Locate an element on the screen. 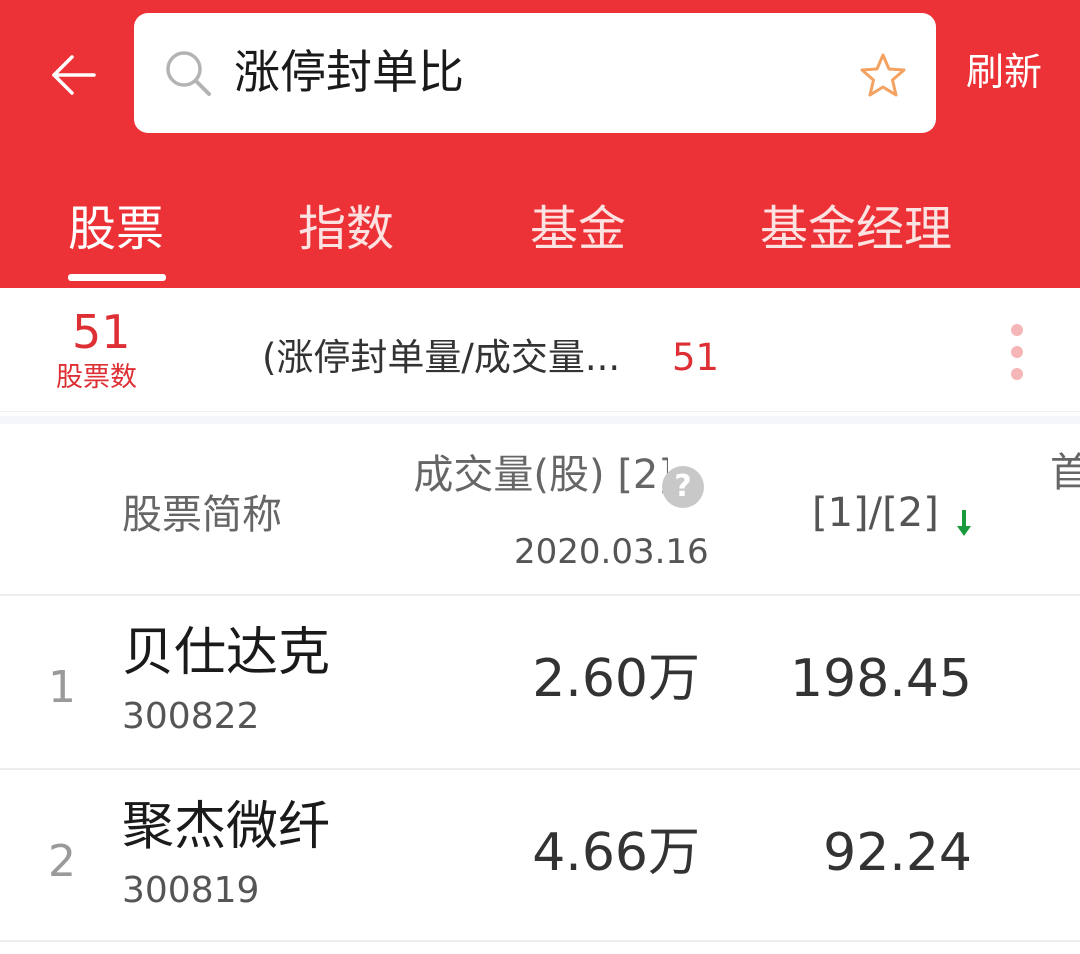  column-header-volume: 成交量(股) [2] is located at coordinates (523, 476).